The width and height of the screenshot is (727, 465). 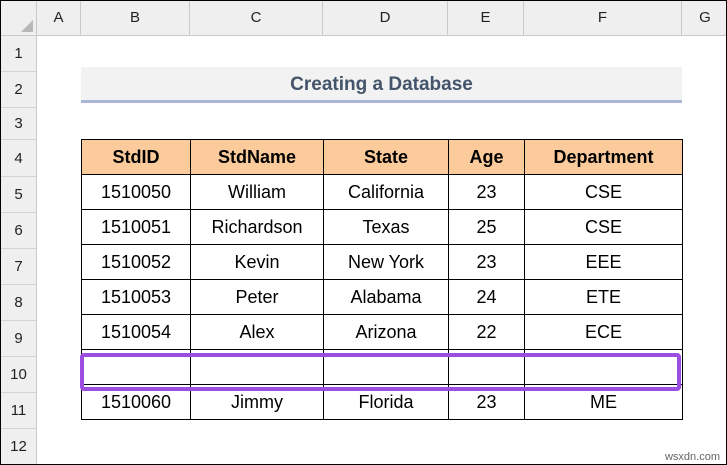 What do you see at coordinates (385, 18) in the screenshot?
I see `column-header-d: D` at bounding box center [385, 18].